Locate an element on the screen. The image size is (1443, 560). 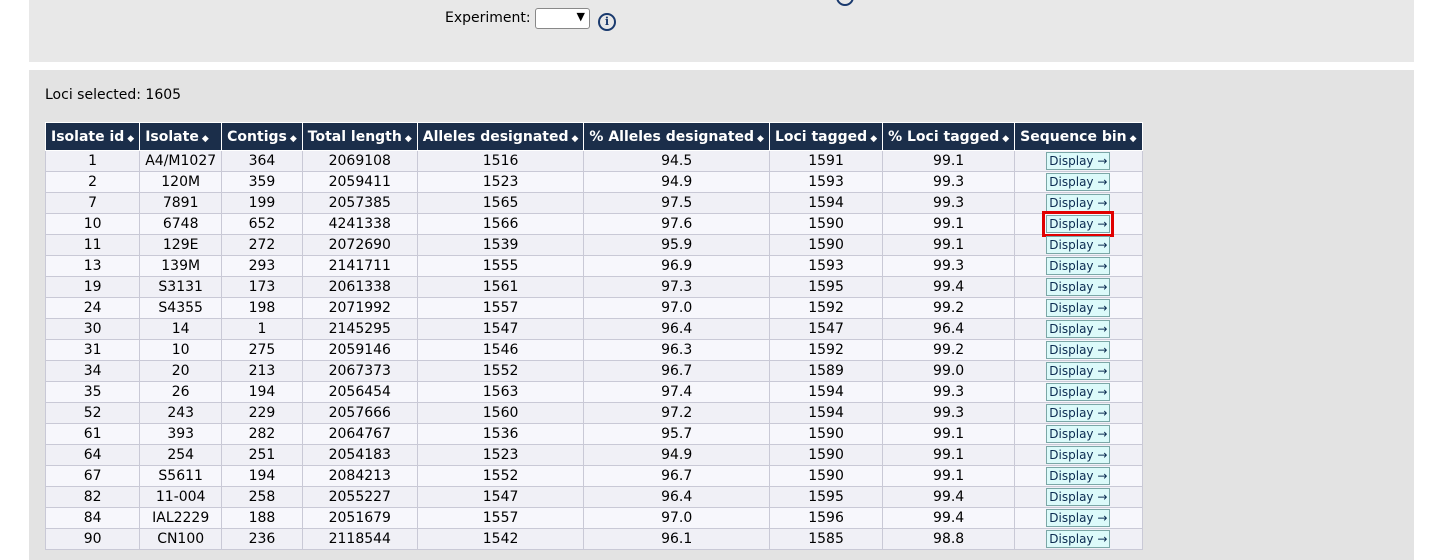
table-cell: 1536 is located at coordinates (500, 434).